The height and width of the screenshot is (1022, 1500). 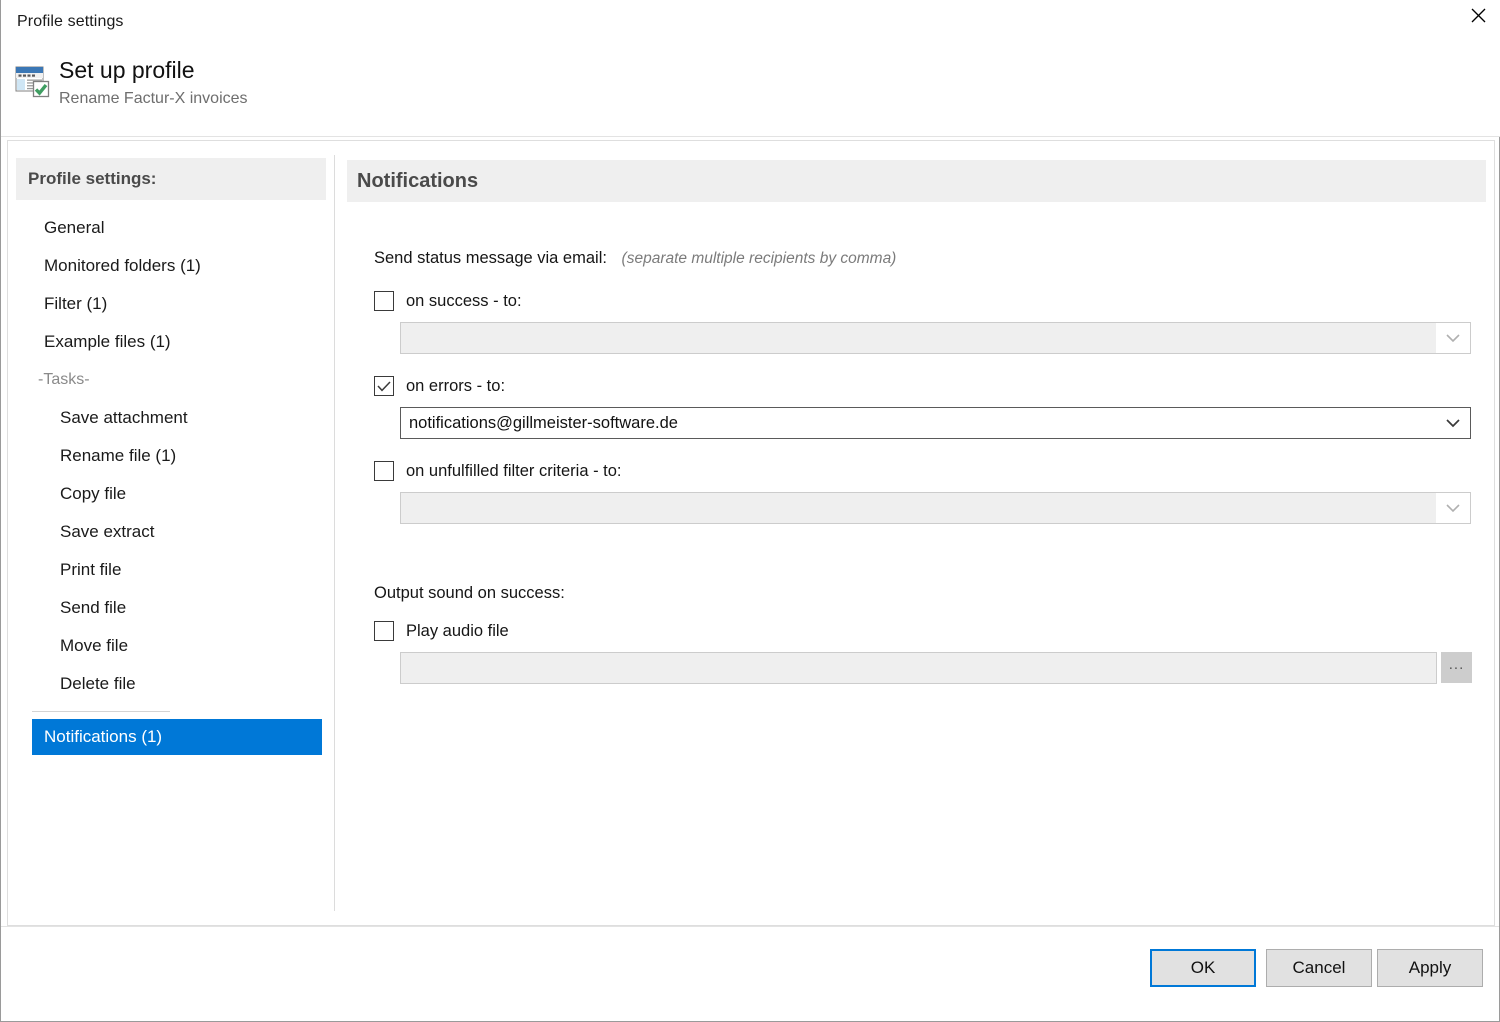 I want to click on sidebar-item-example-files: Example files (1), so click(x=170, y=342).